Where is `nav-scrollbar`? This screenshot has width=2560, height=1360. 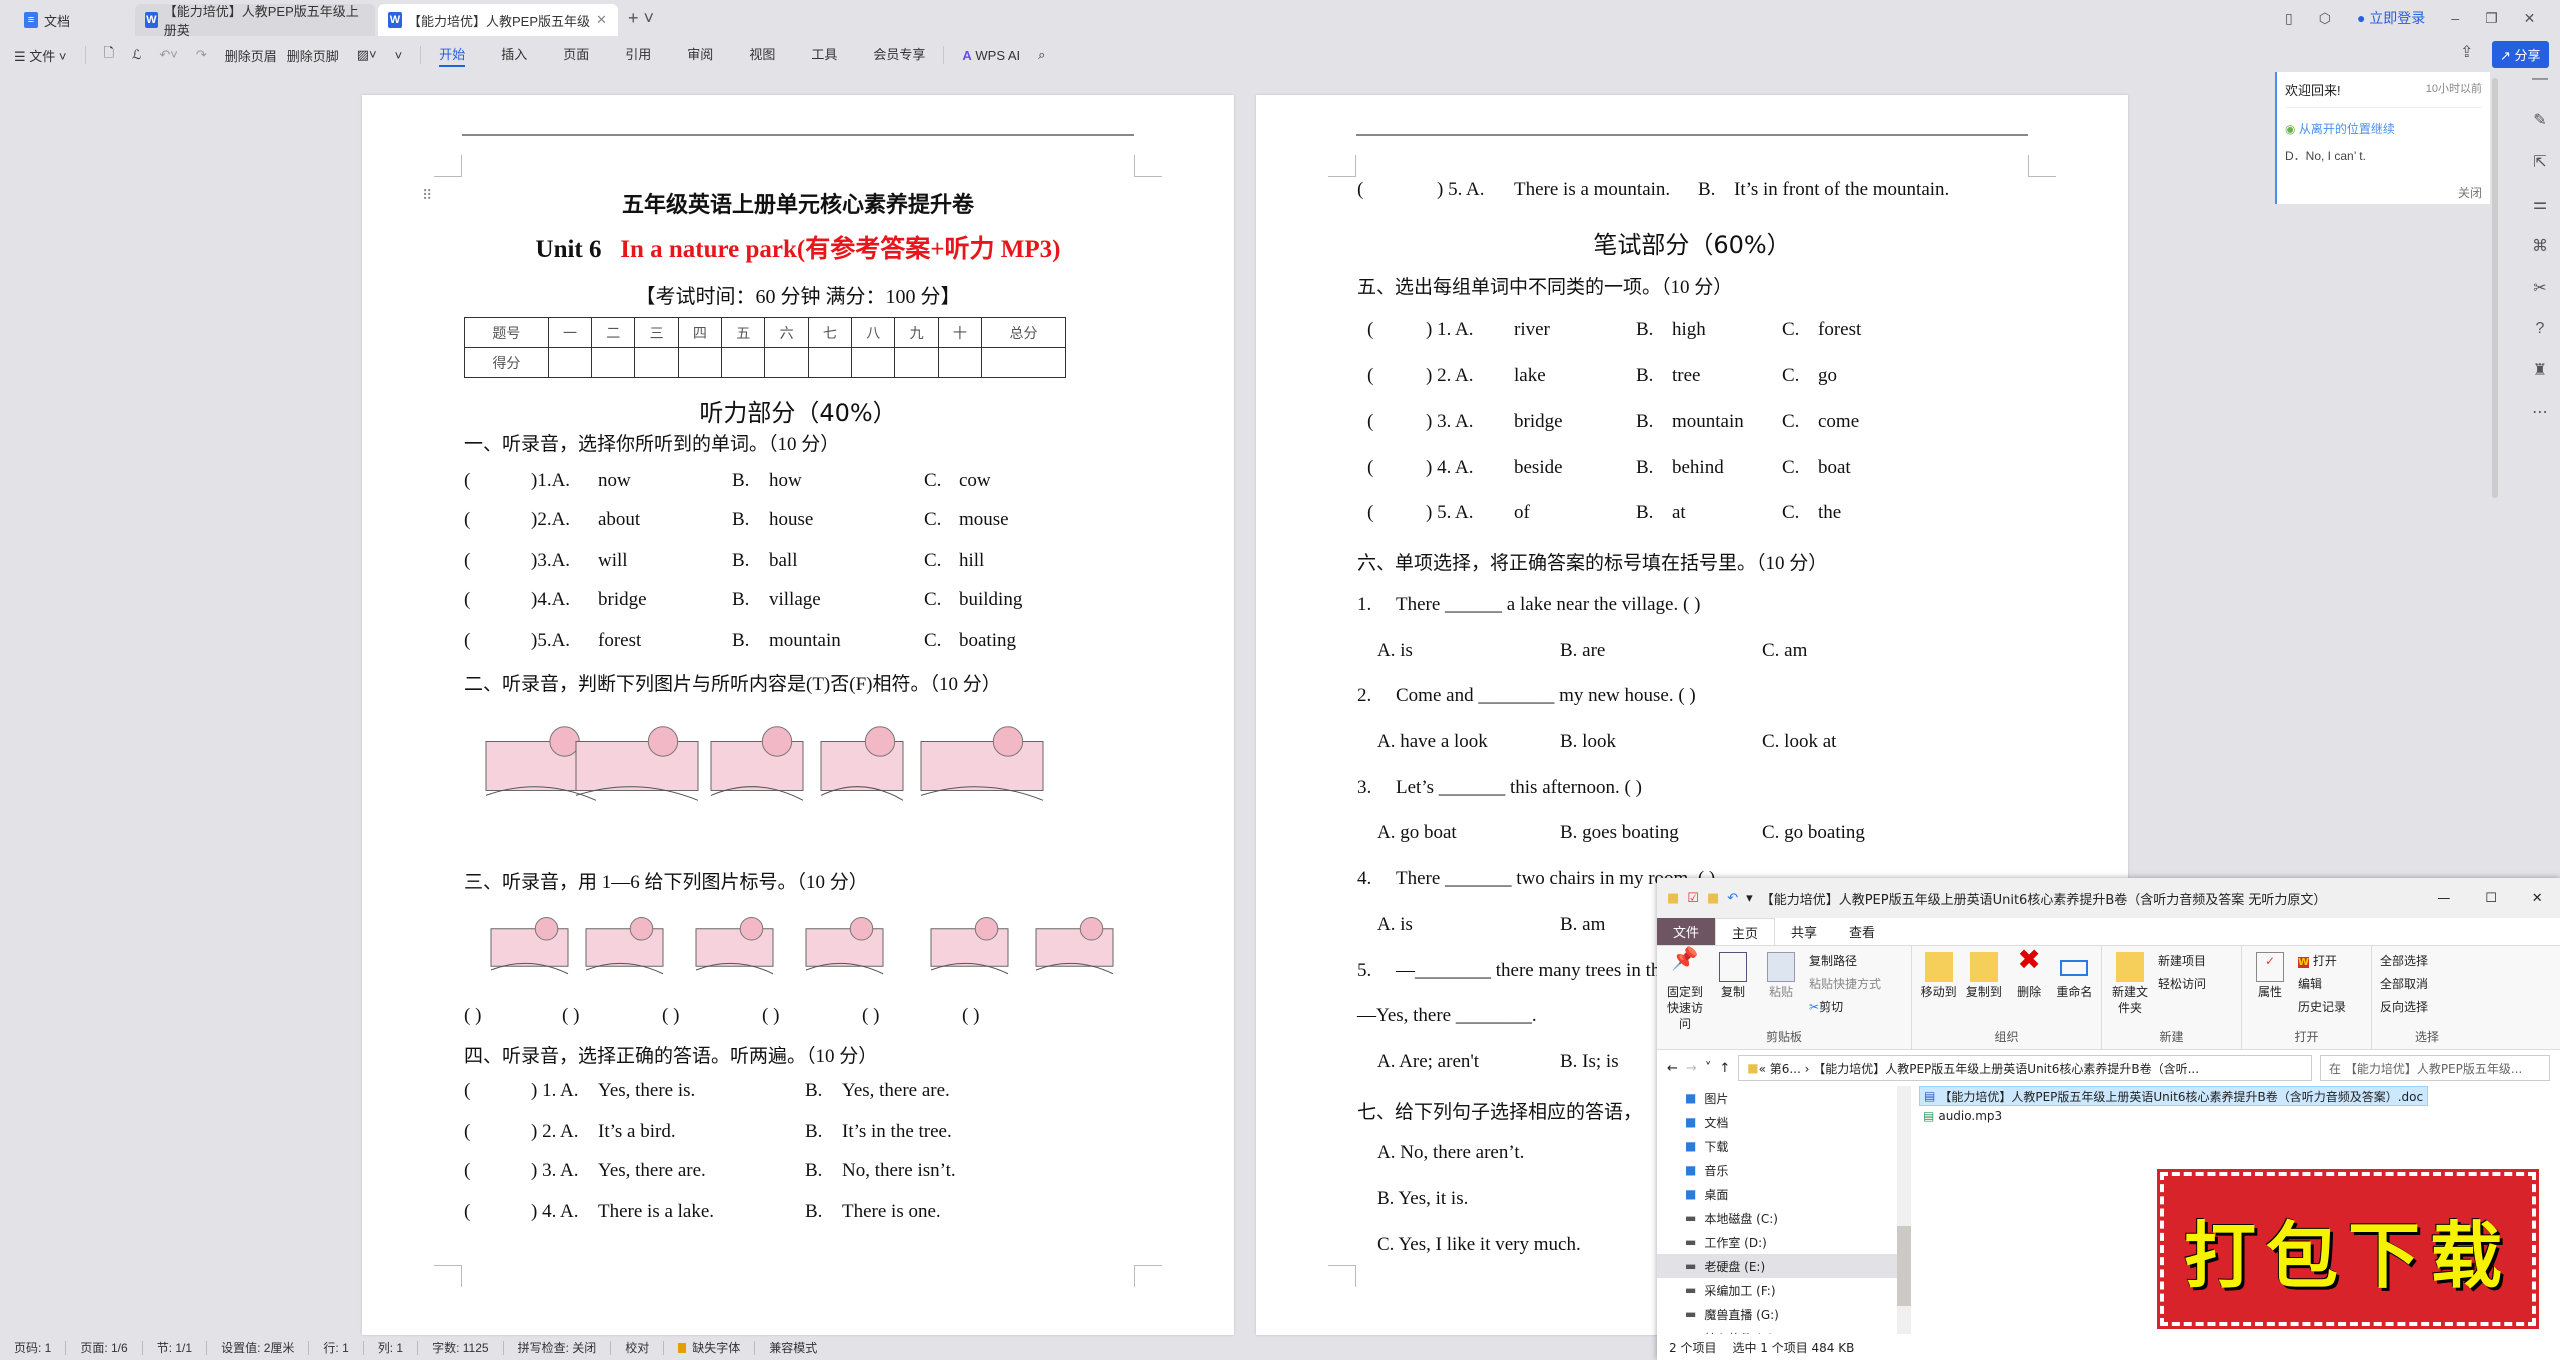 nav-scrollbar is located at coordinates (1904, 1210).